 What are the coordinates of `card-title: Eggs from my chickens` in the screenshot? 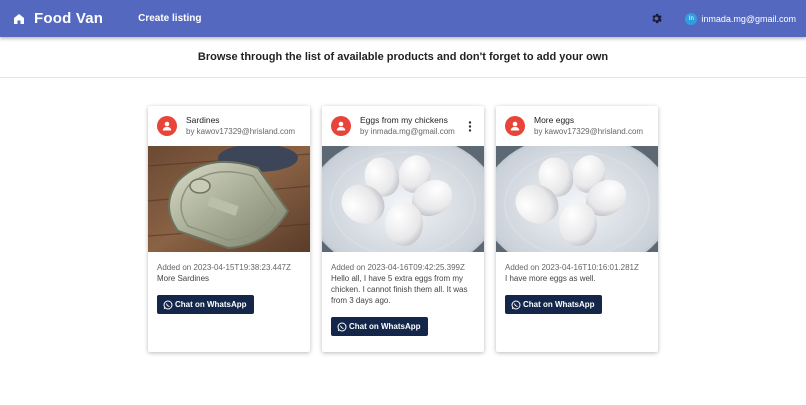 It's located at (404, 120).